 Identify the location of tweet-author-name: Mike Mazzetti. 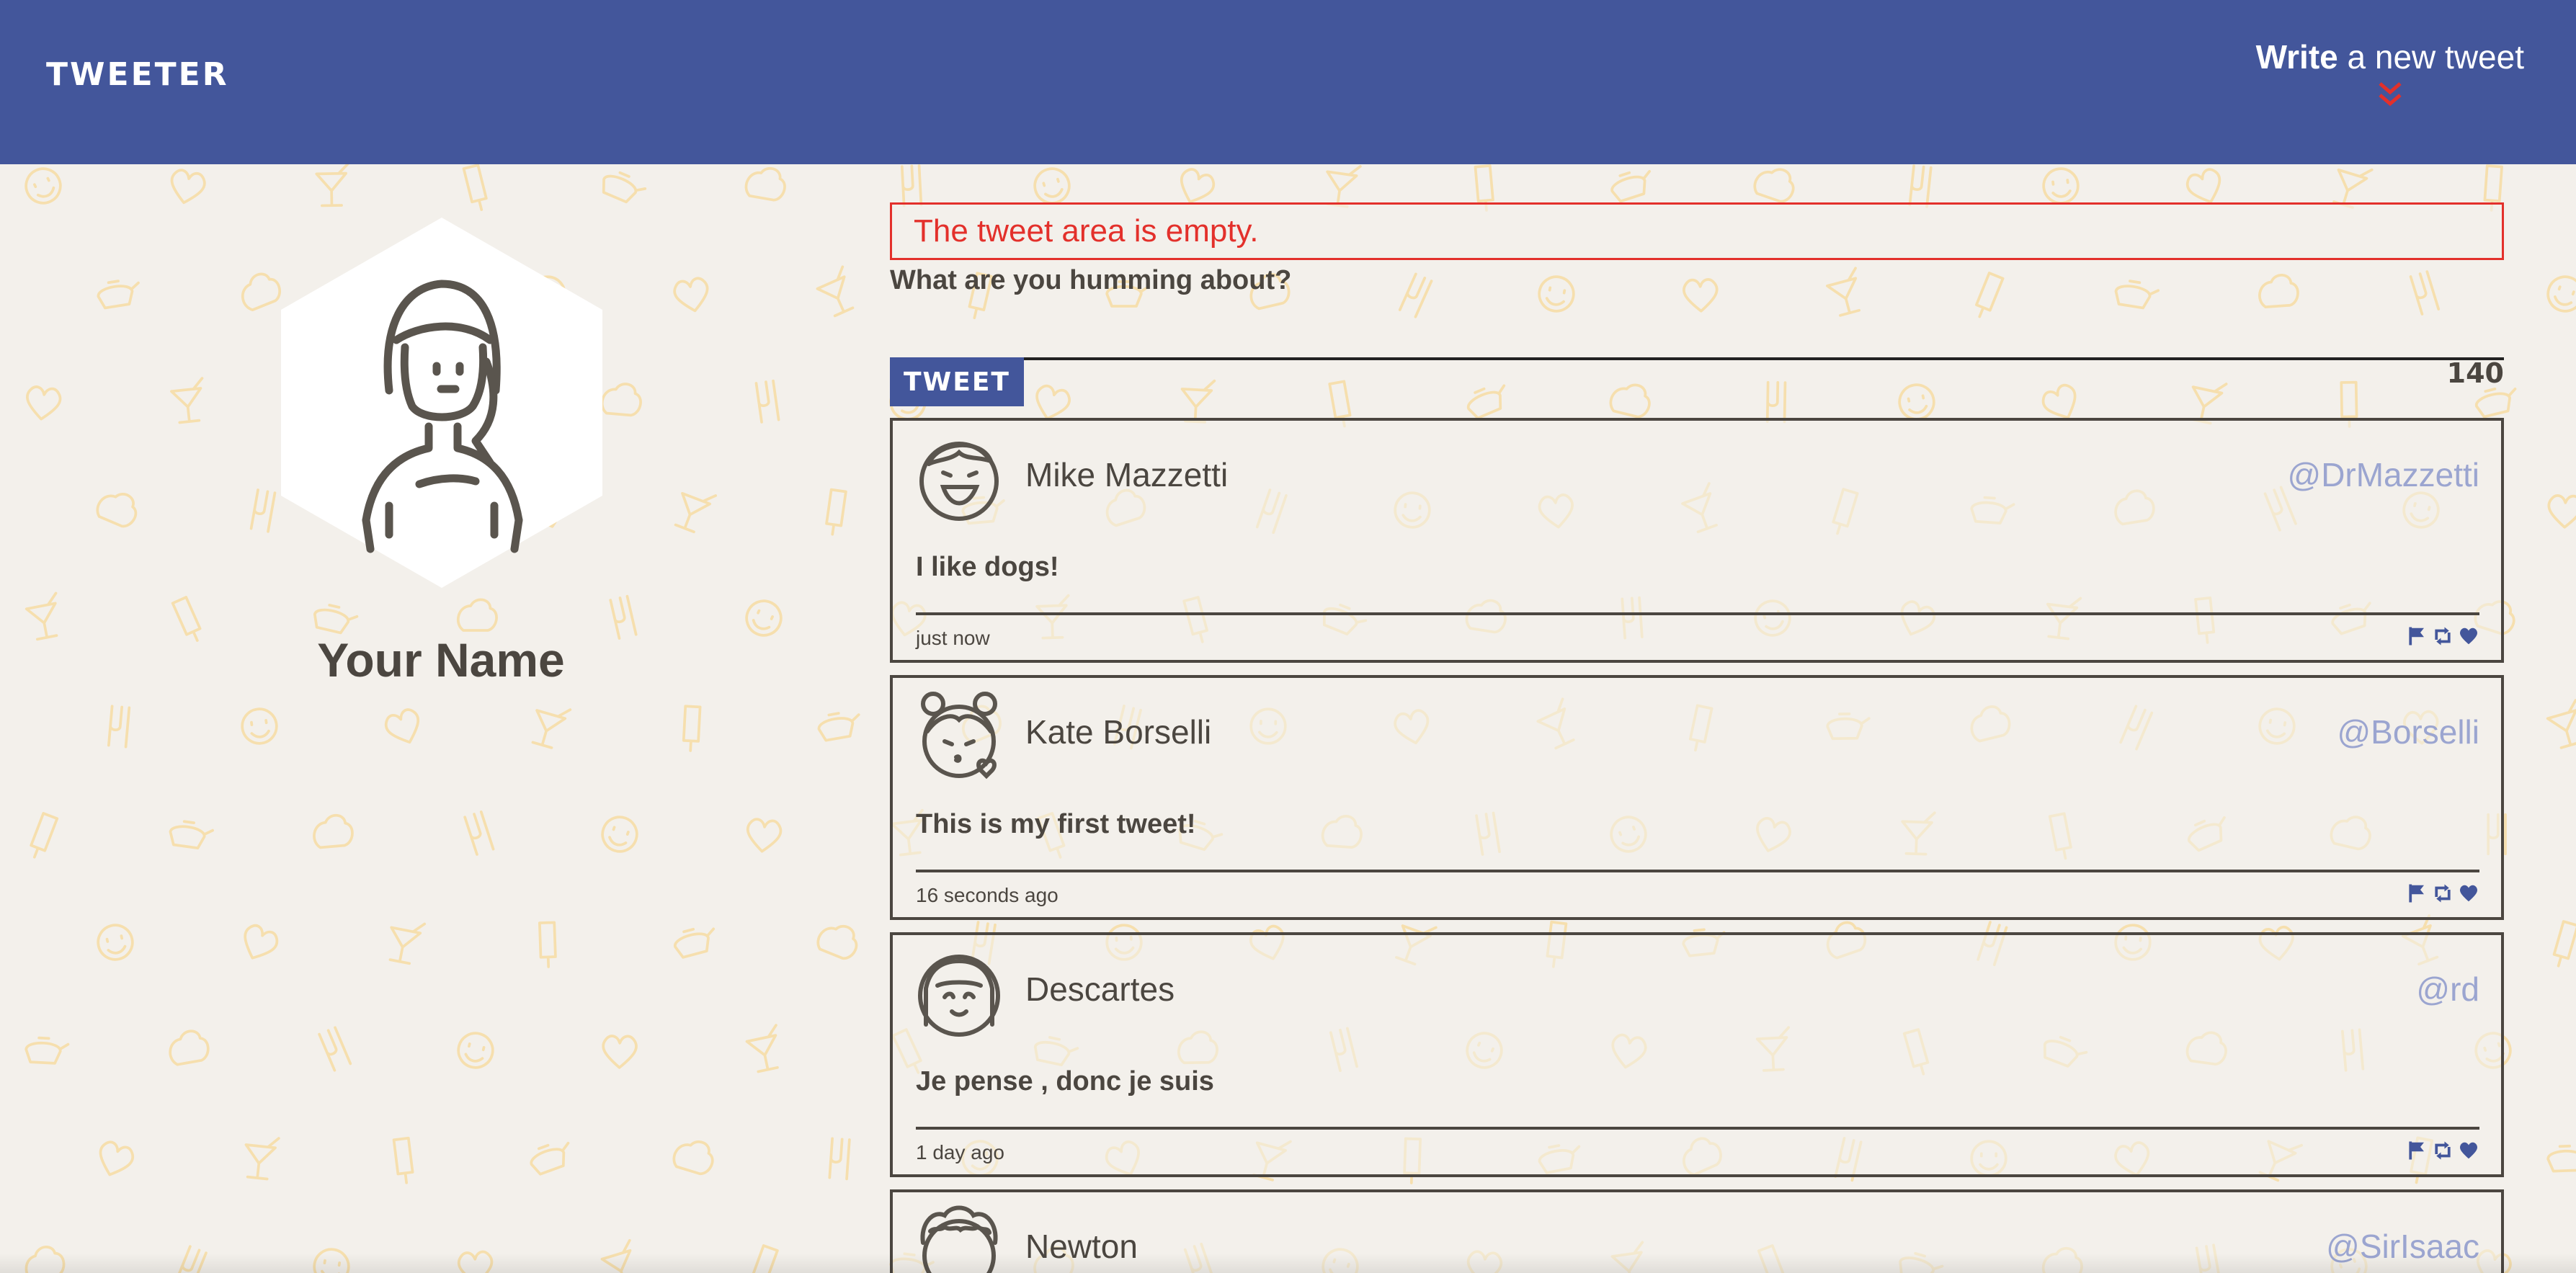
(1127, 474).